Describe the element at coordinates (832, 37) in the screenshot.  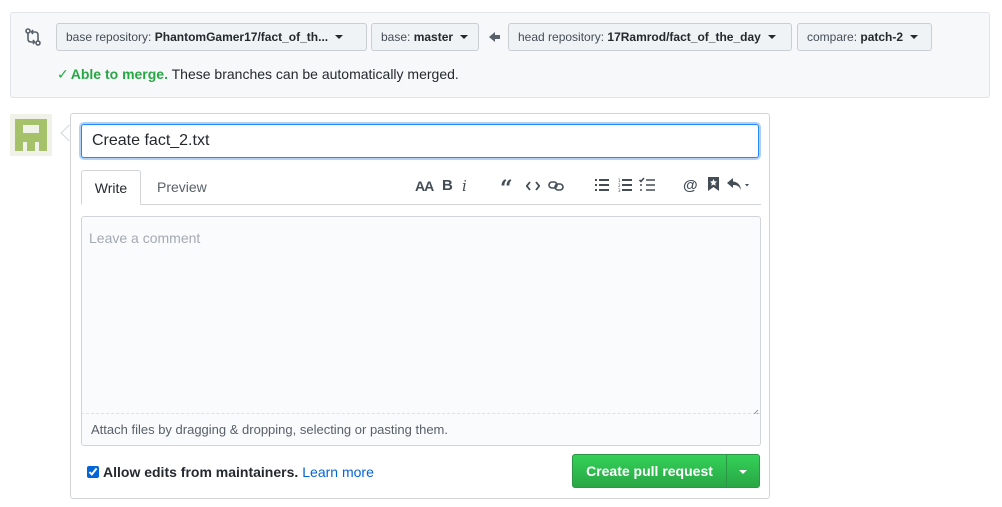
I see `compare-branch-label: compare:` at that location.